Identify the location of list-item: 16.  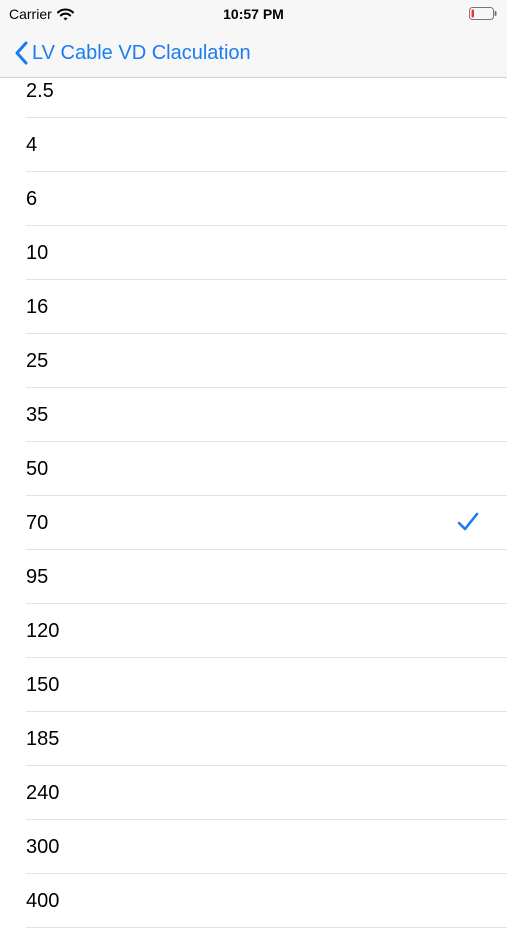
(253, 307).